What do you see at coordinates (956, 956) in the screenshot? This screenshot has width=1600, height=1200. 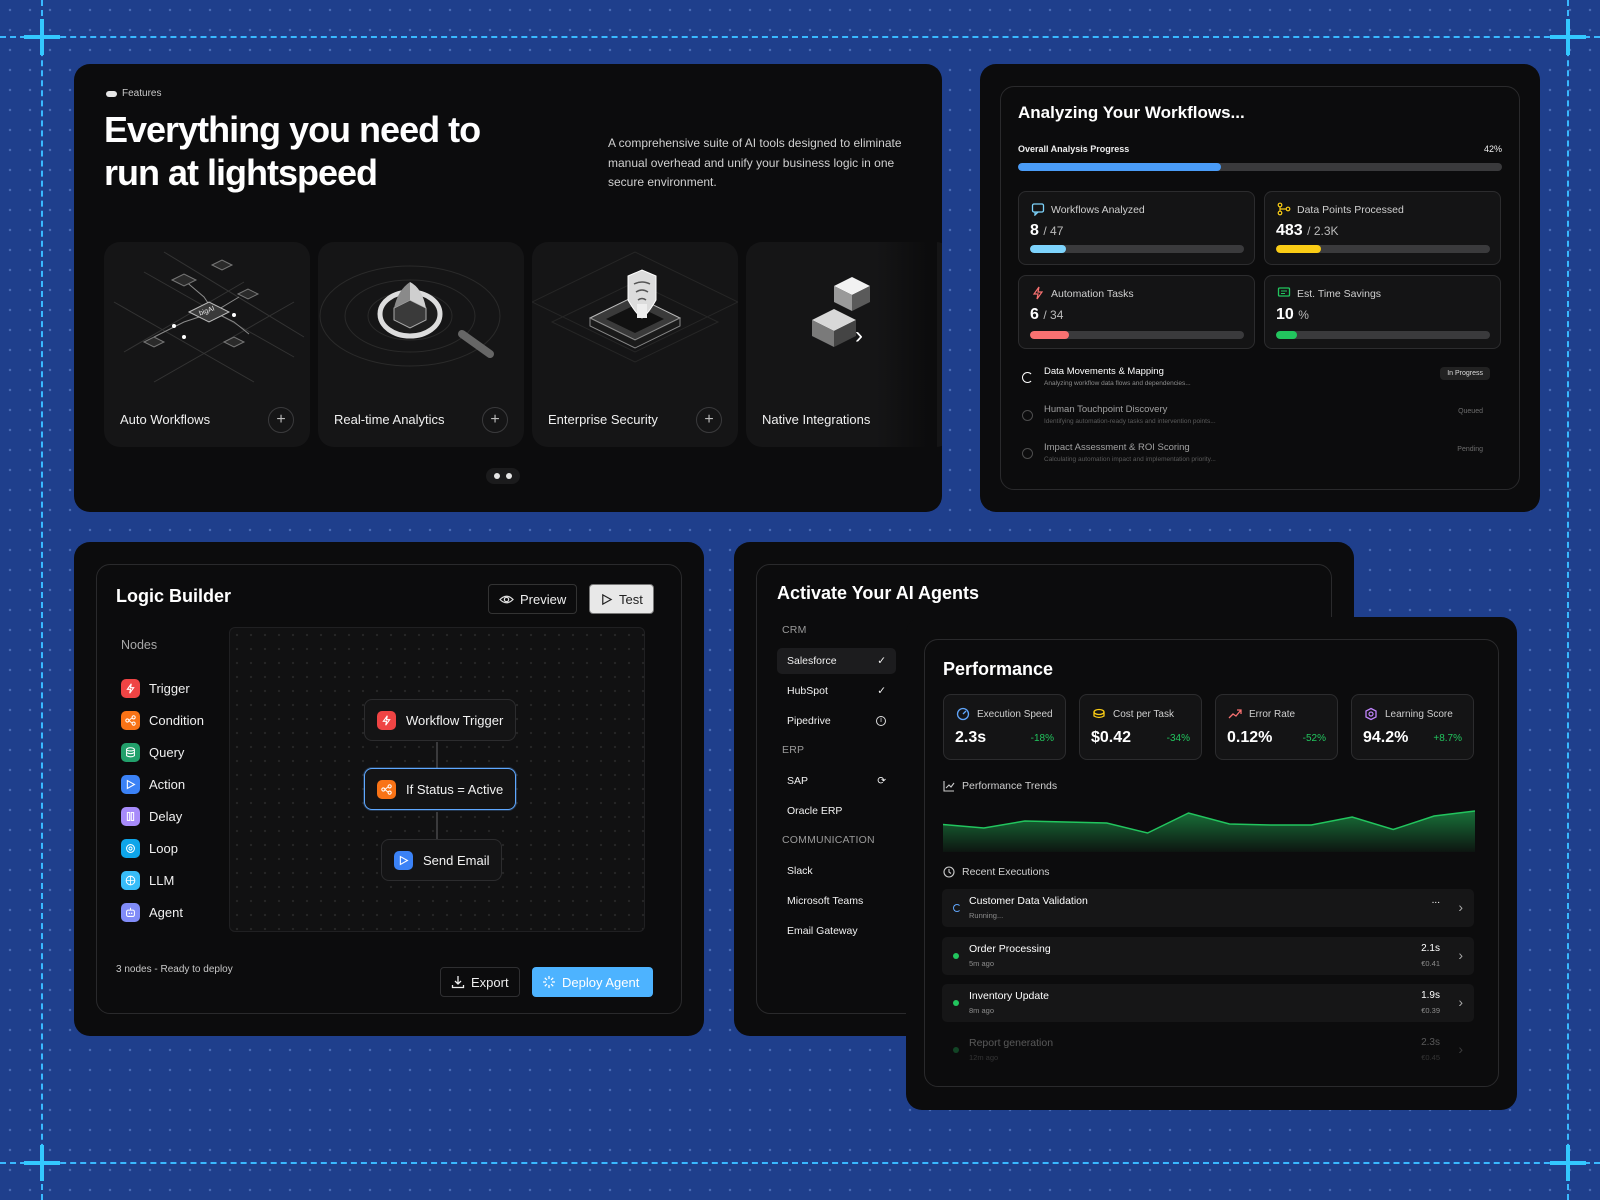 I see `status-dot-icon` at bounding box center [956, 956].